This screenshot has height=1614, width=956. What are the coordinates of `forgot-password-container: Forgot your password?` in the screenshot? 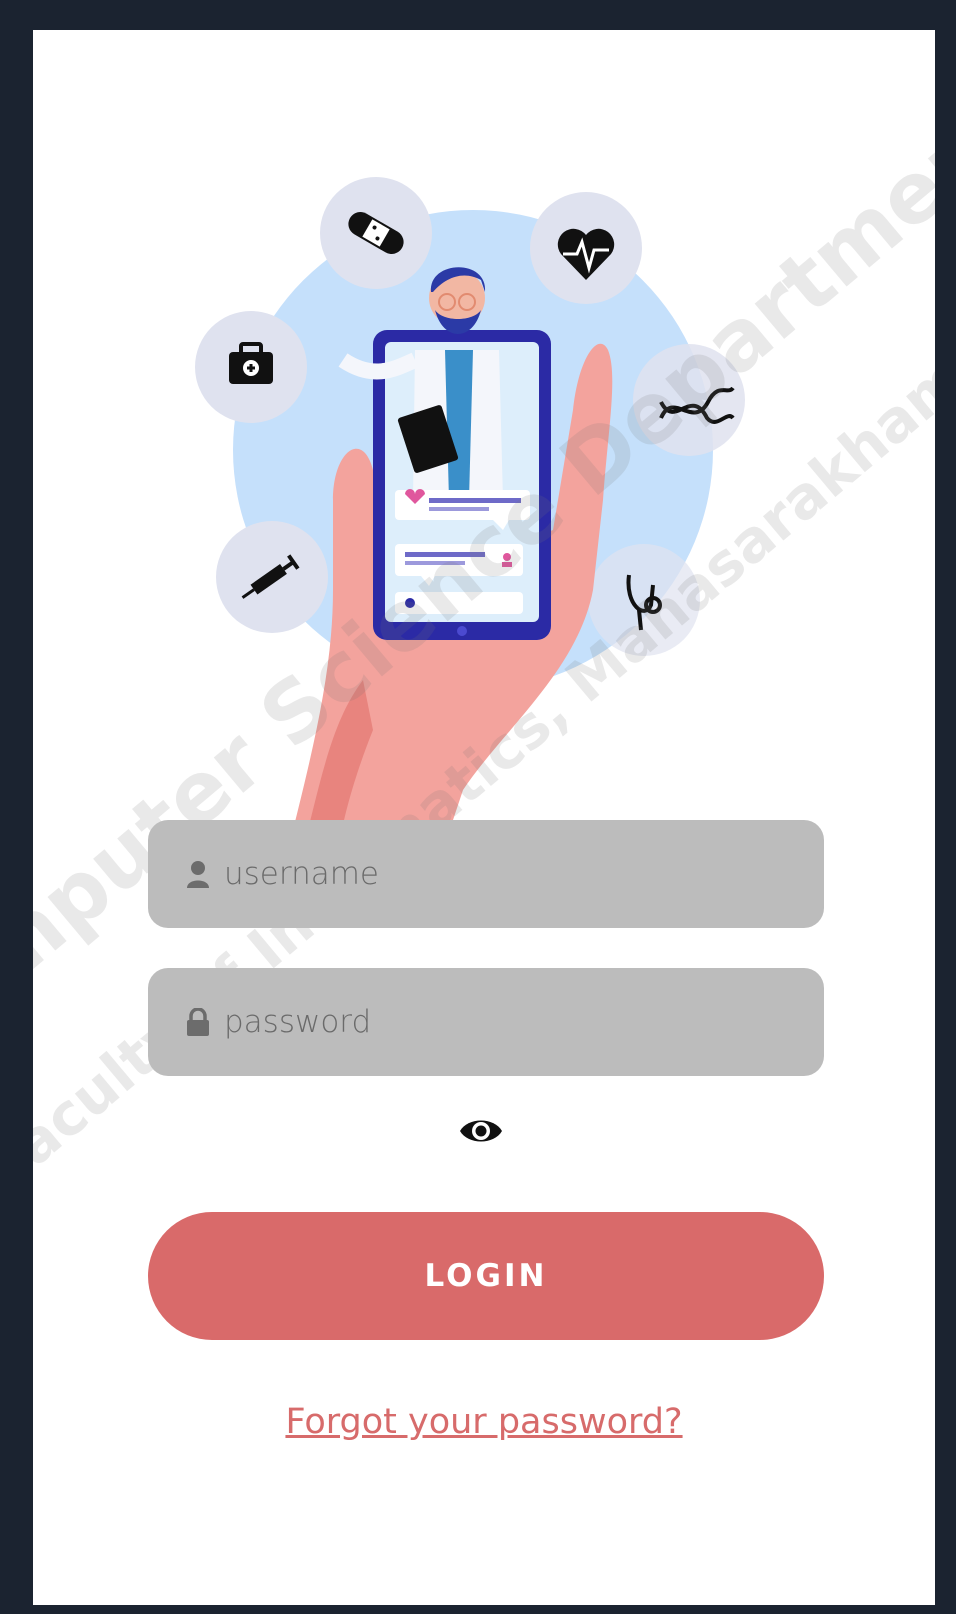 It's located at (484, 1422).